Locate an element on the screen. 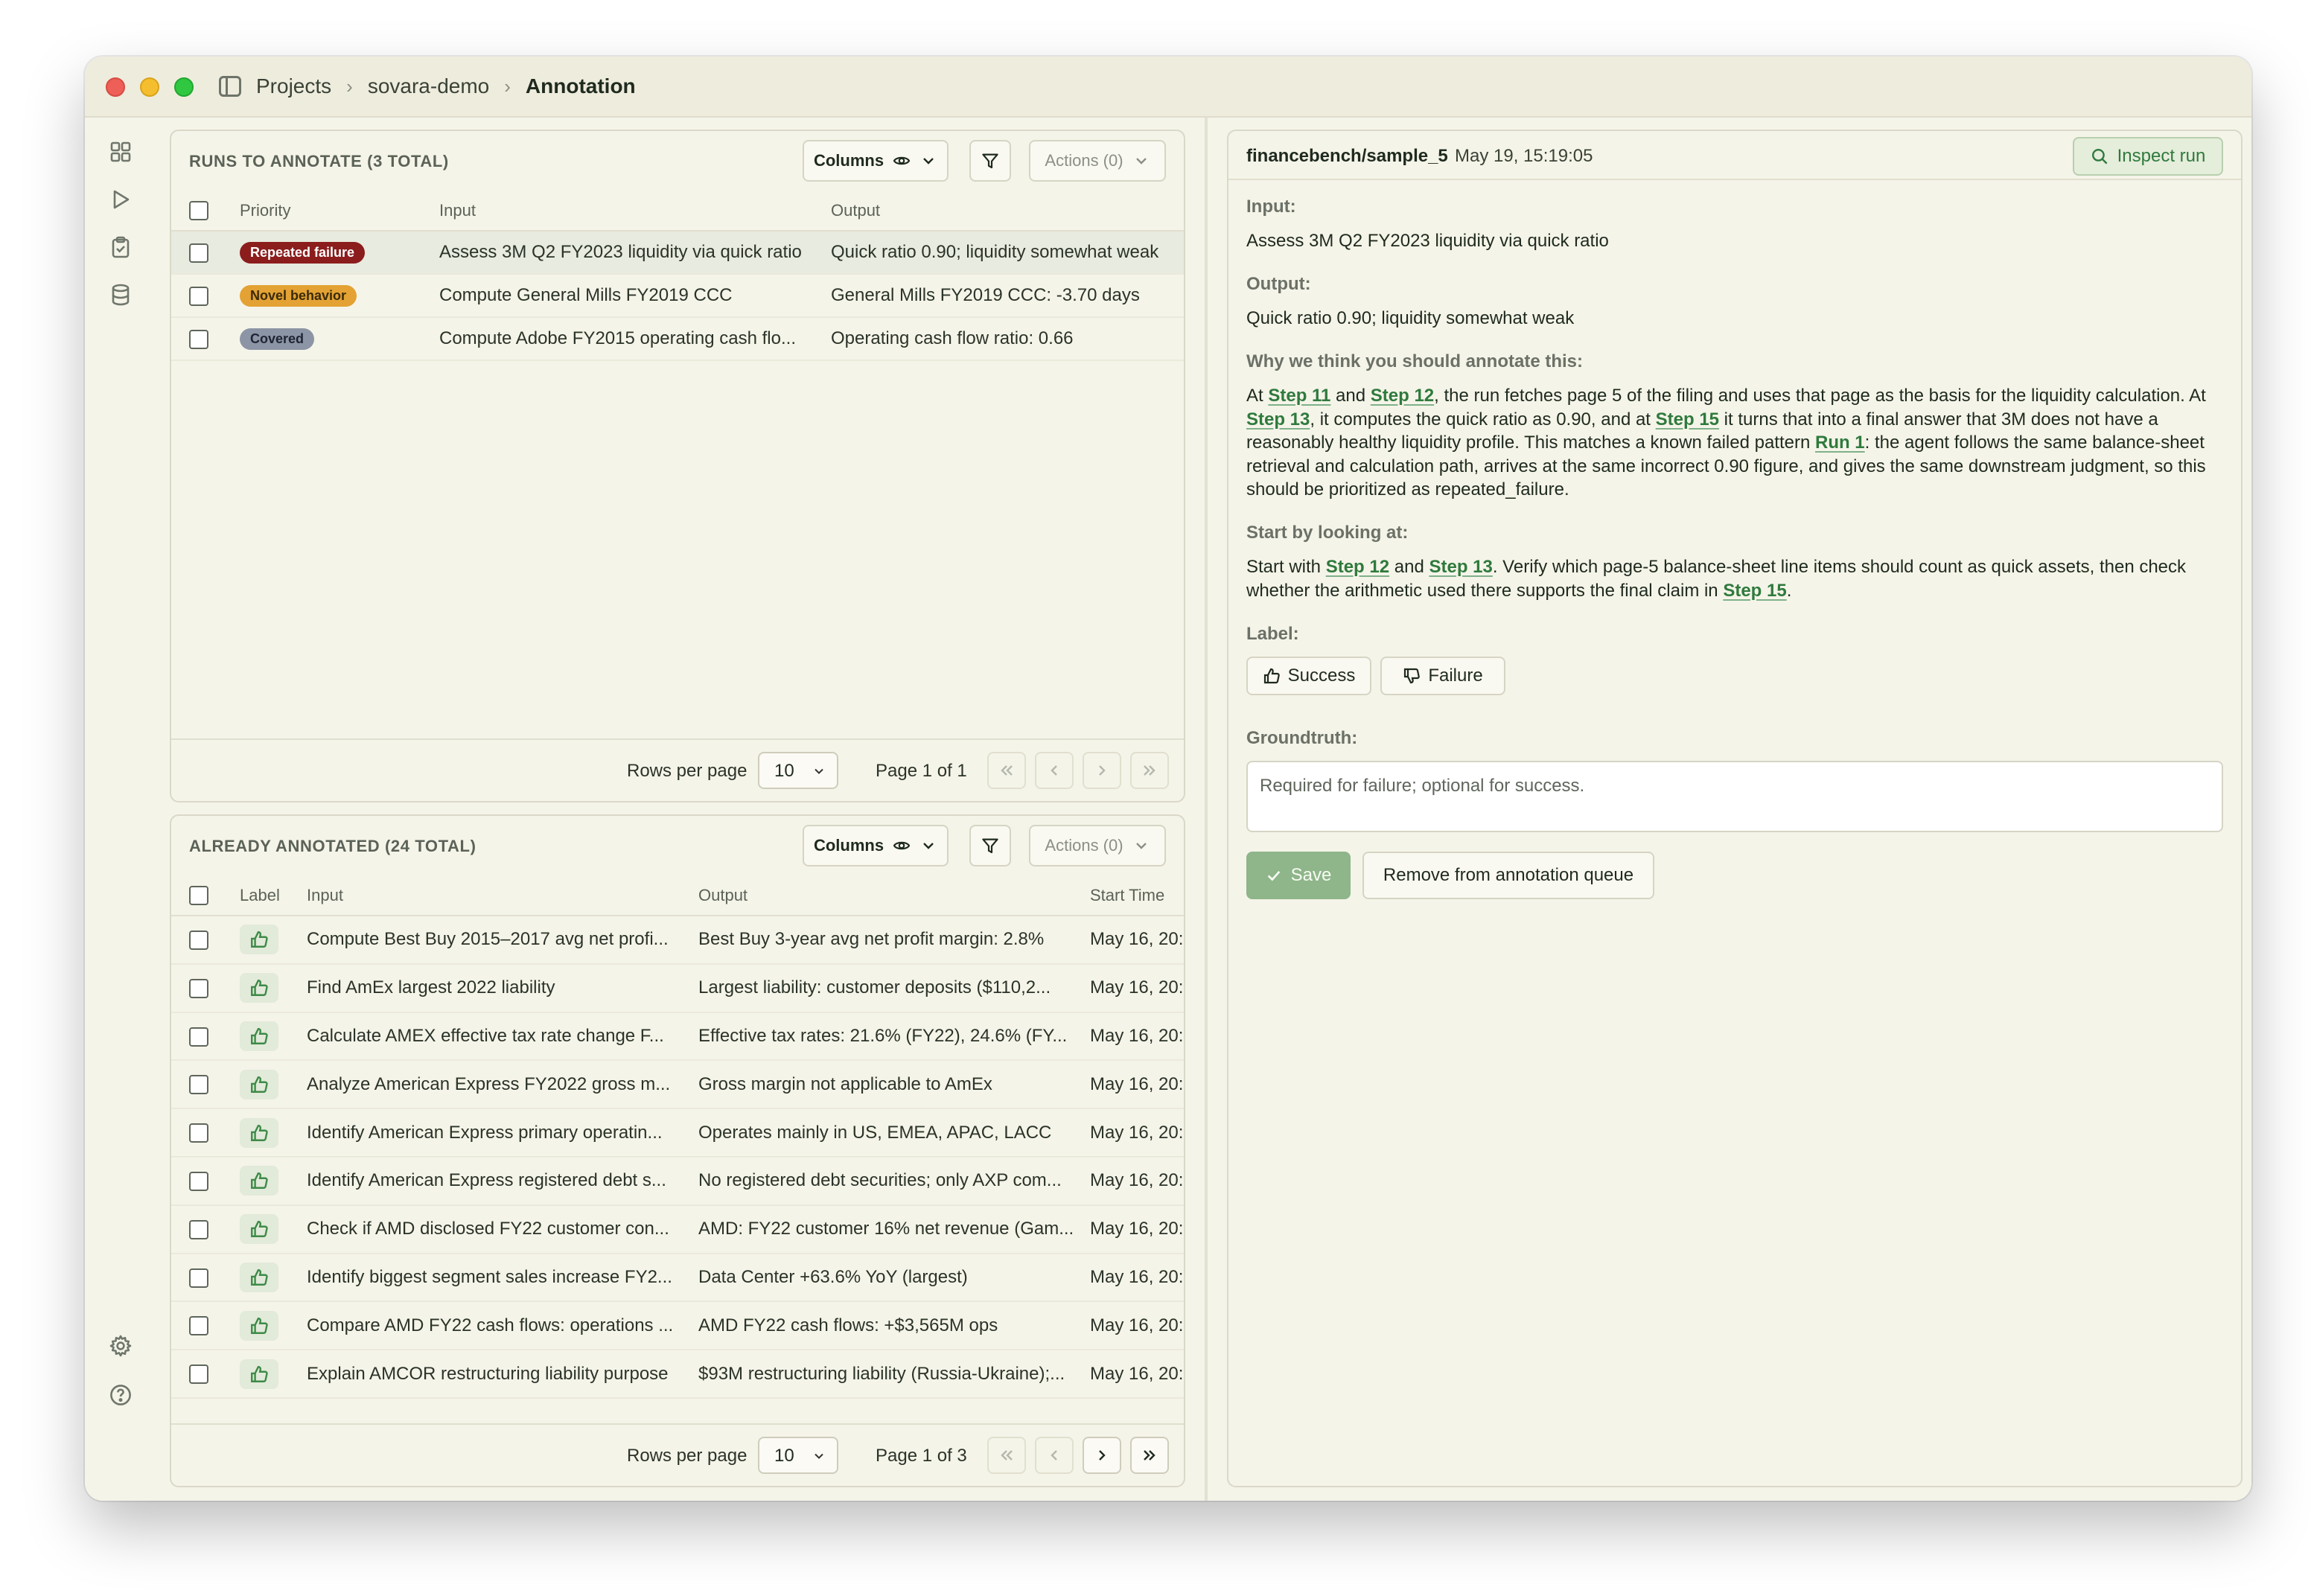 The height and width of the screenshot is (1596, 2311). breadcrumb-projects: Projects is located at coordinates (293, 86).